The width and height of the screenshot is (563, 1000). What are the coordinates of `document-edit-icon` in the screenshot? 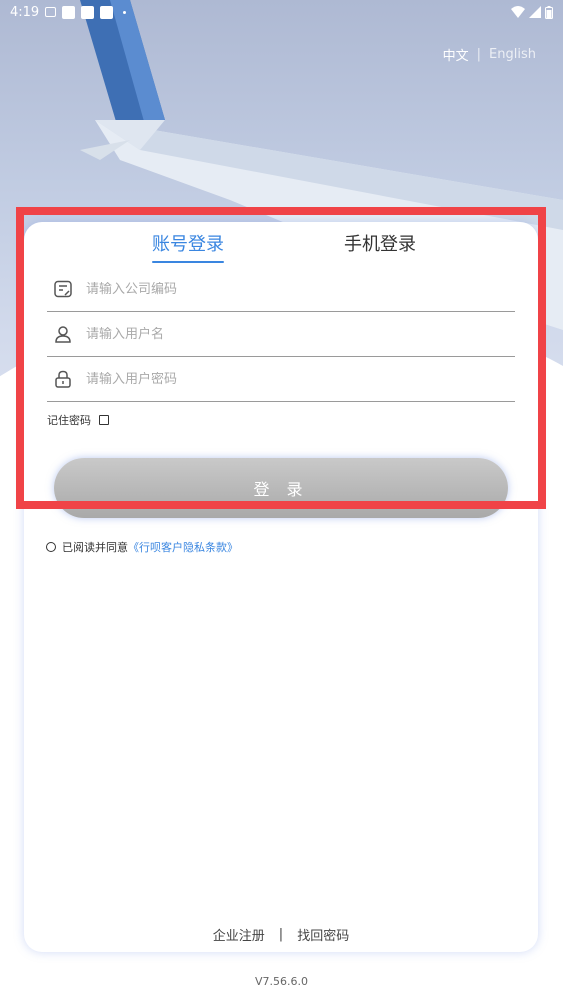 It's located at (63, 289).